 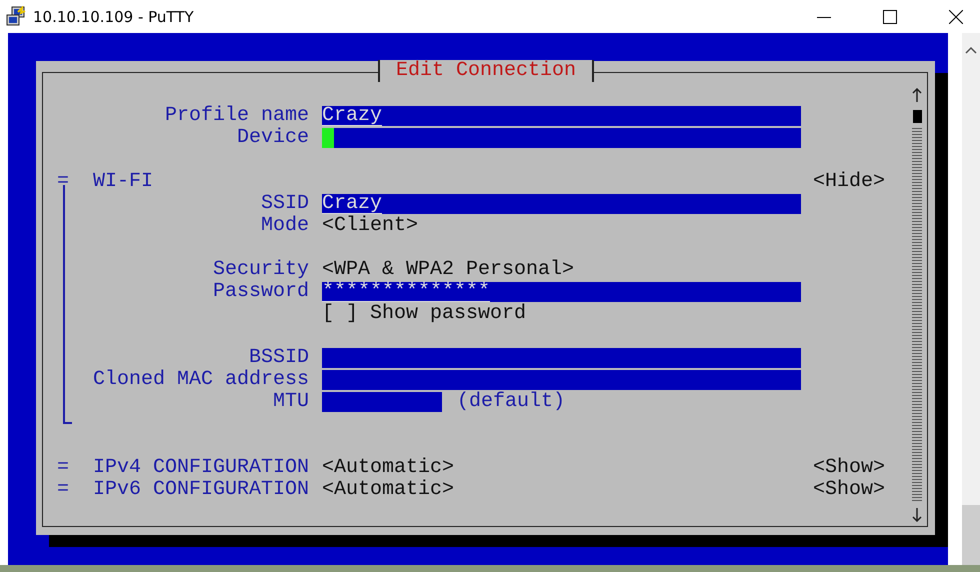 What do you see at coordinates (260, 269) in the screenshot?
I see `field-label: Security` at bounding box center [260, 269].